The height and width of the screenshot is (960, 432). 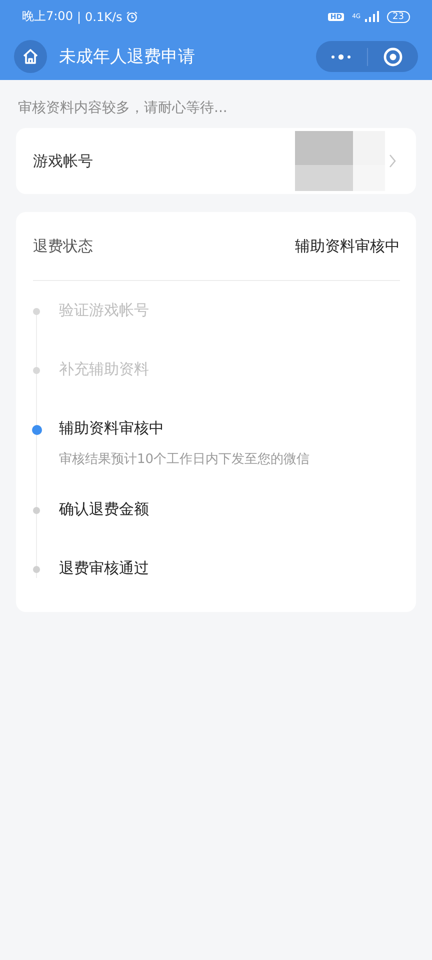 I want to click on signal-icon, so click(x=371, y=16).